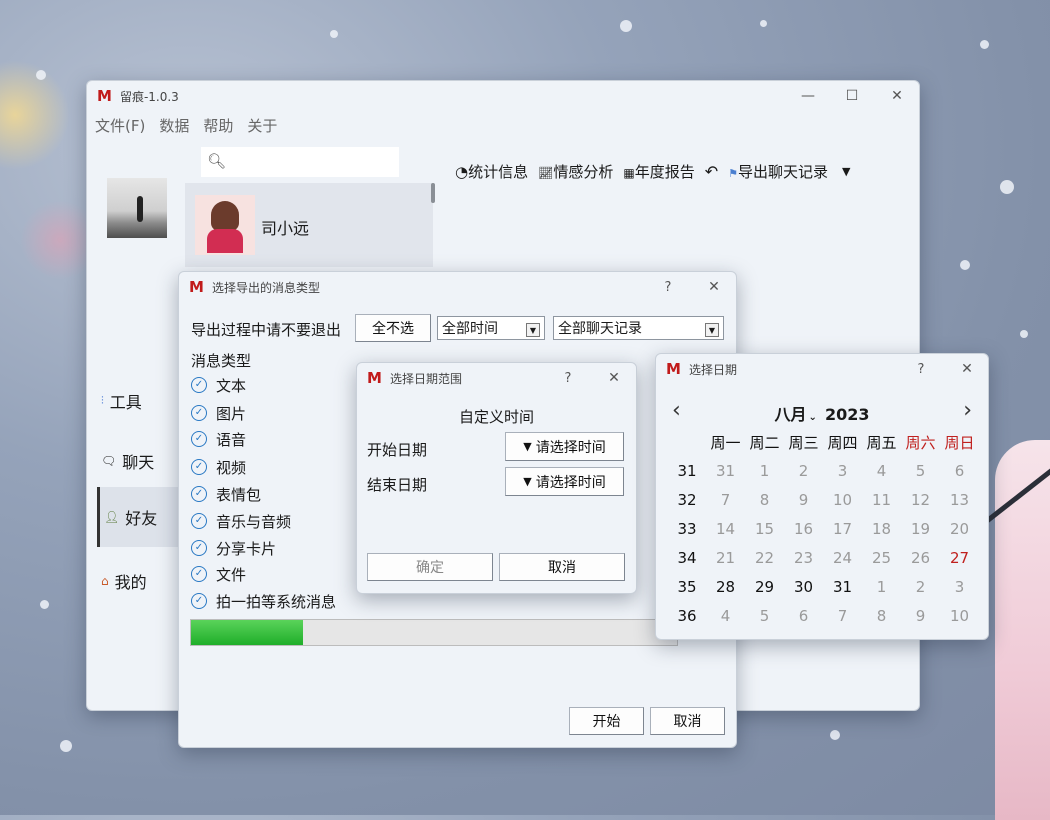 The width and height of the screenshot is (1050, 820). Describe the element at coordinates (575, 171) in the screenshot. I see `emotion-button: 📈︎情感分析` at that location.